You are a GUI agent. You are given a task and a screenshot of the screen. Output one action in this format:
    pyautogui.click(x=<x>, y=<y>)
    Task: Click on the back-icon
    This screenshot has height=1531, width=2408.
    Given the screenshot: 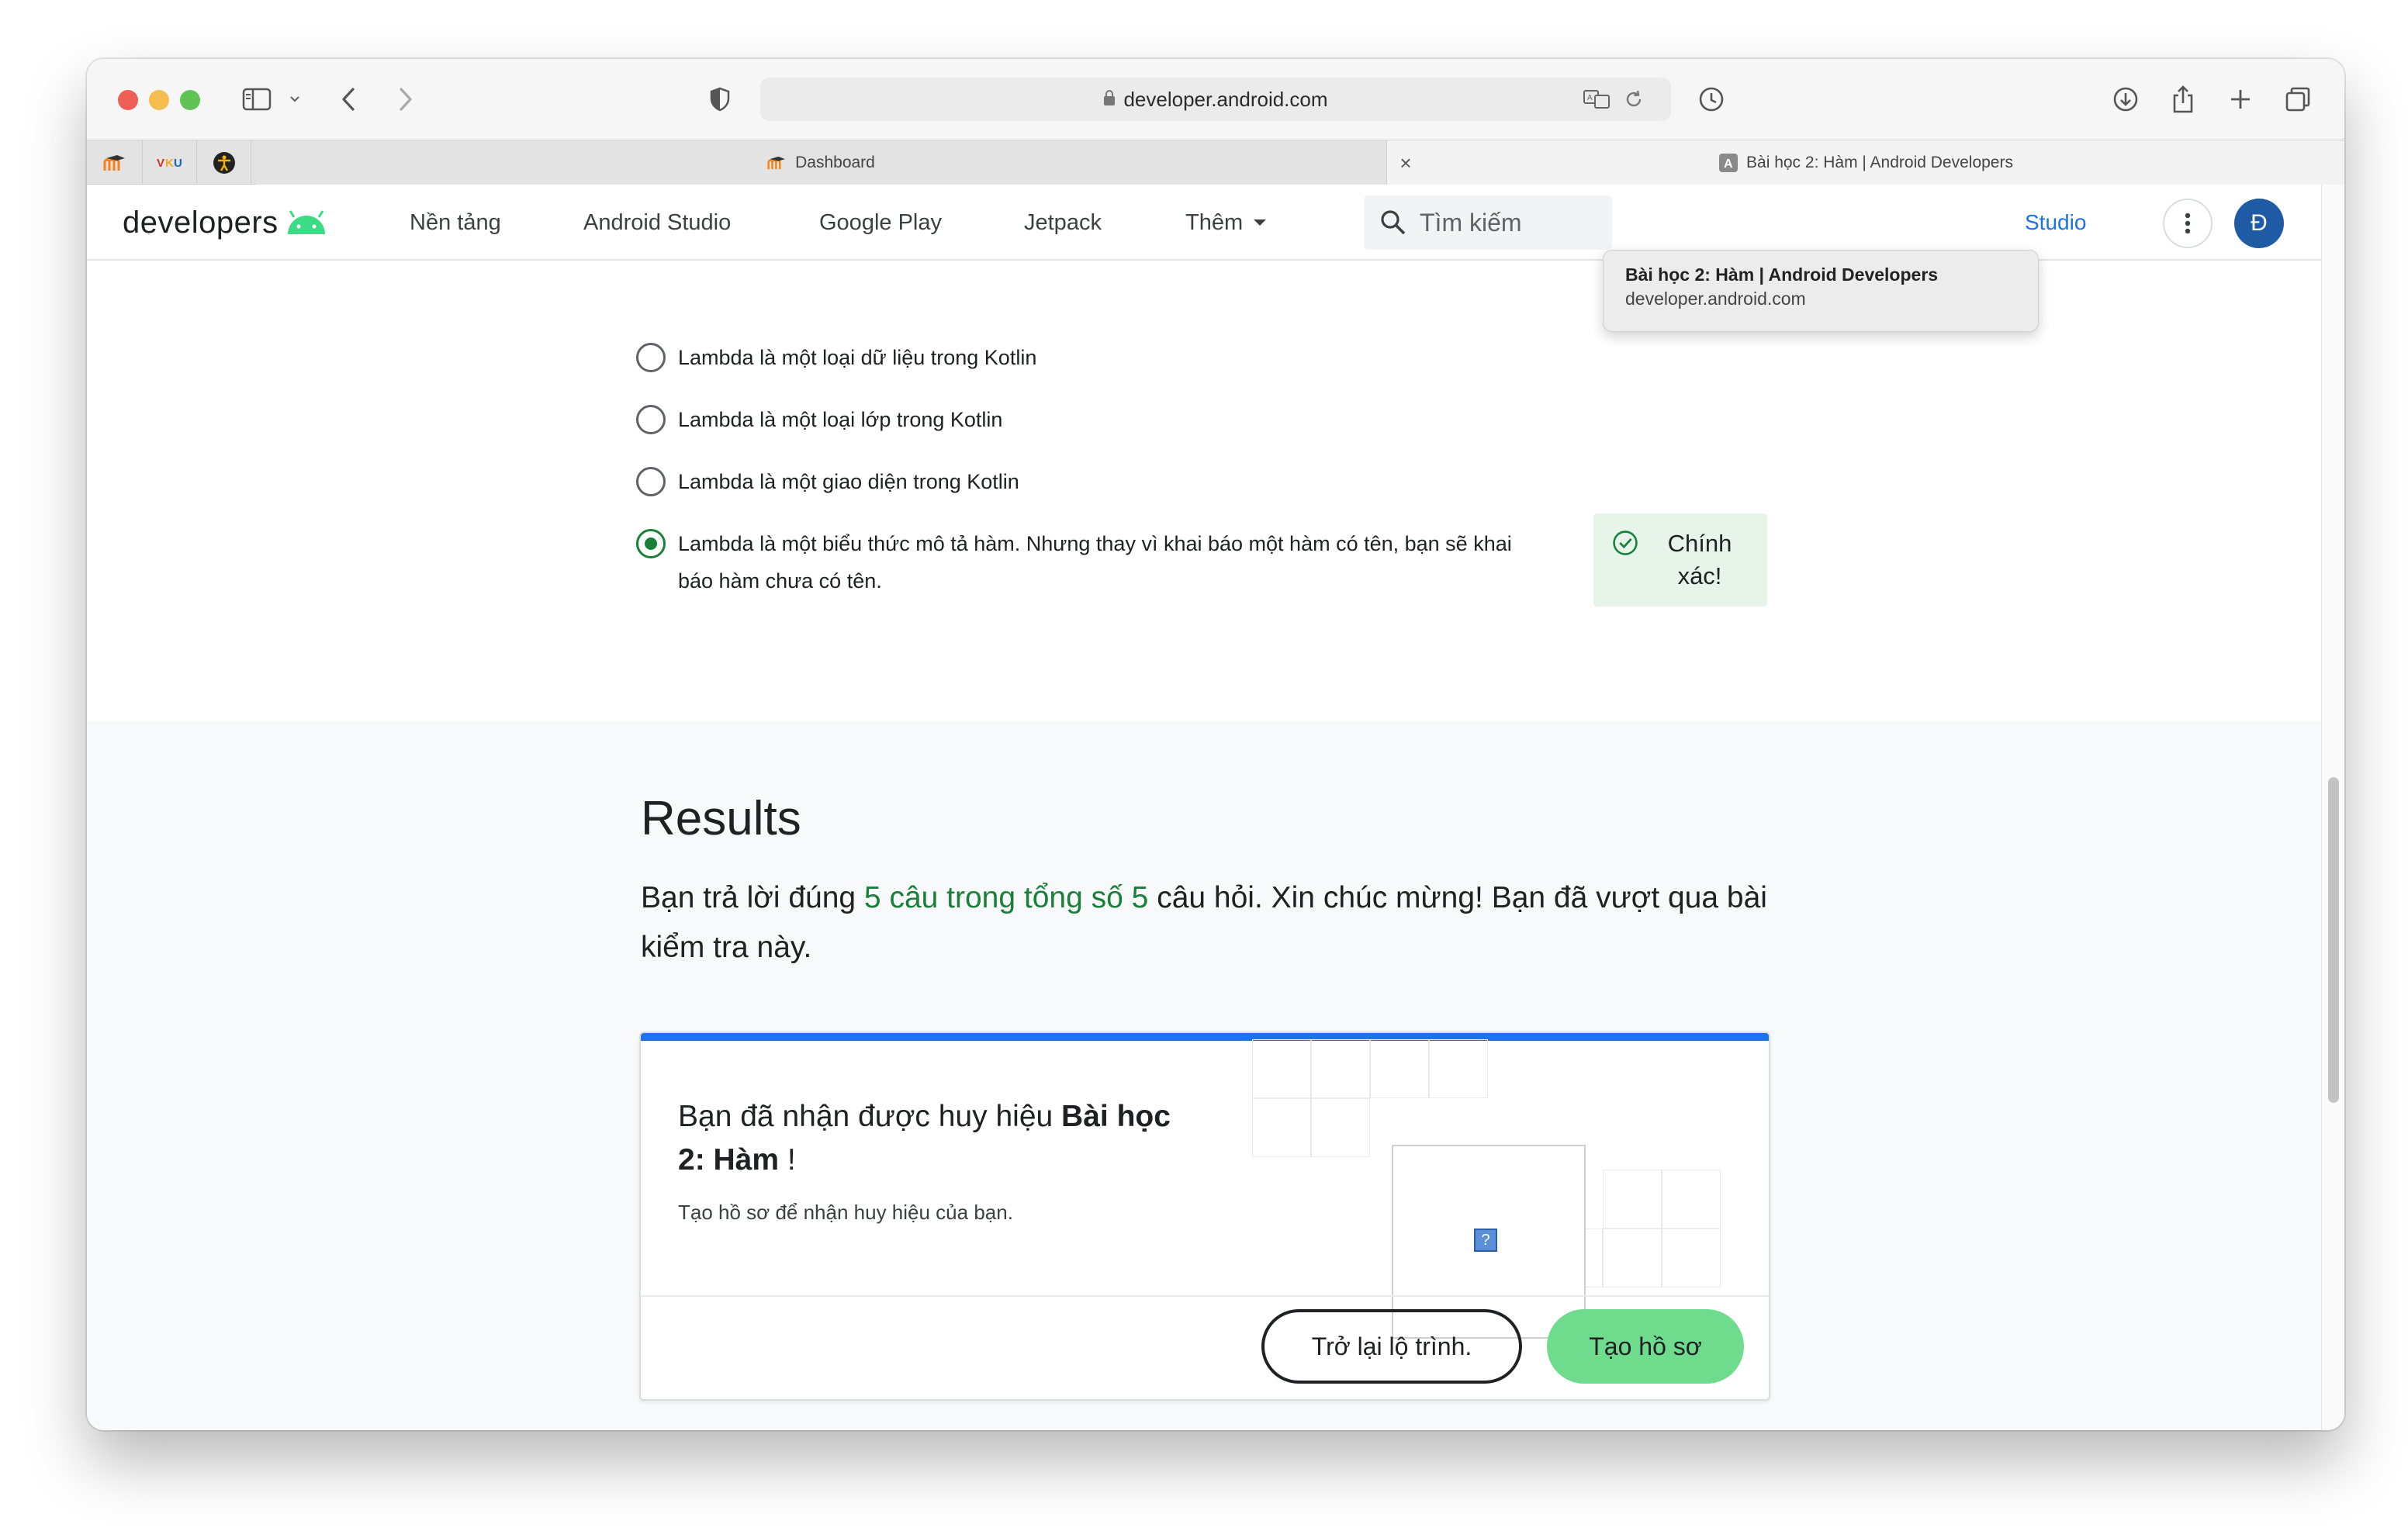 What is the action you would take?
    pyautogui.click(x=349, y=99)
    